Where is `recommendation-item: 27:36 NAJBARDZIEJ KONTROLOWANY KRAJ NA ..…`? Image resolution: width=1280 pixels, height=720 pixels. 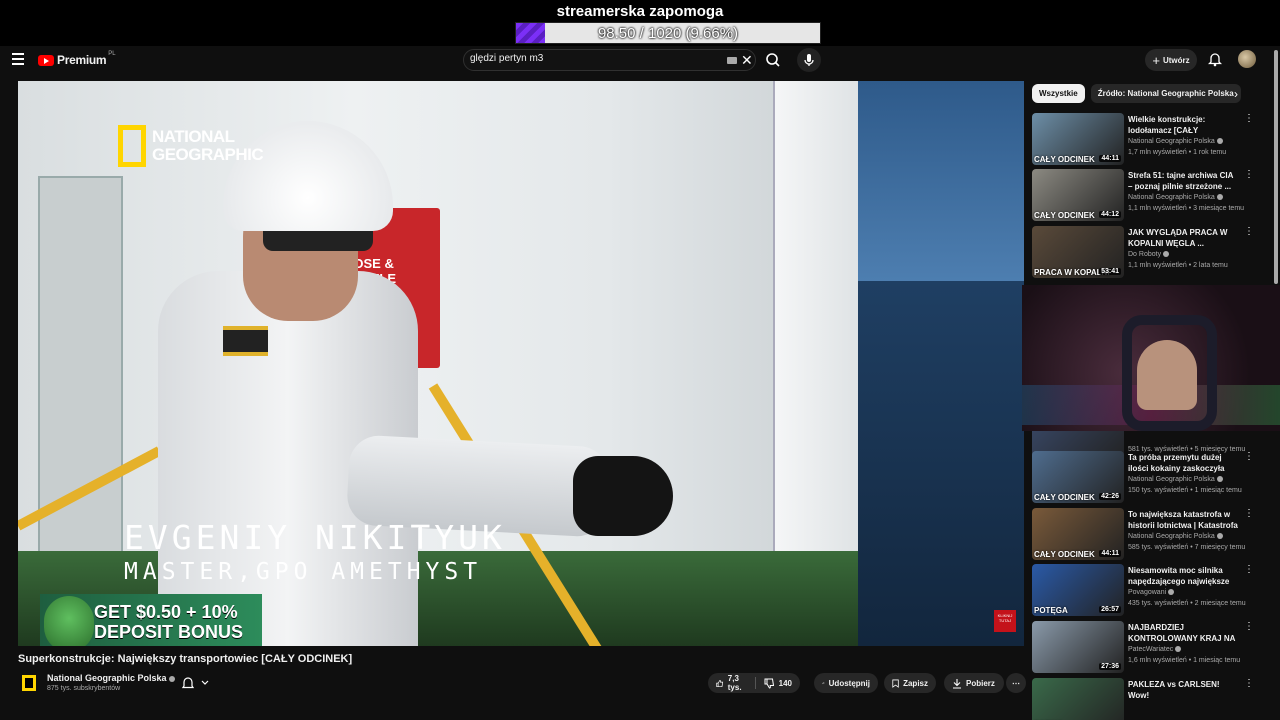
recommendation-item: 27:36 NAJBARDZIEJ KONTROLOWANY KRAJ NA ..… is located at coordinates (1150, 647).